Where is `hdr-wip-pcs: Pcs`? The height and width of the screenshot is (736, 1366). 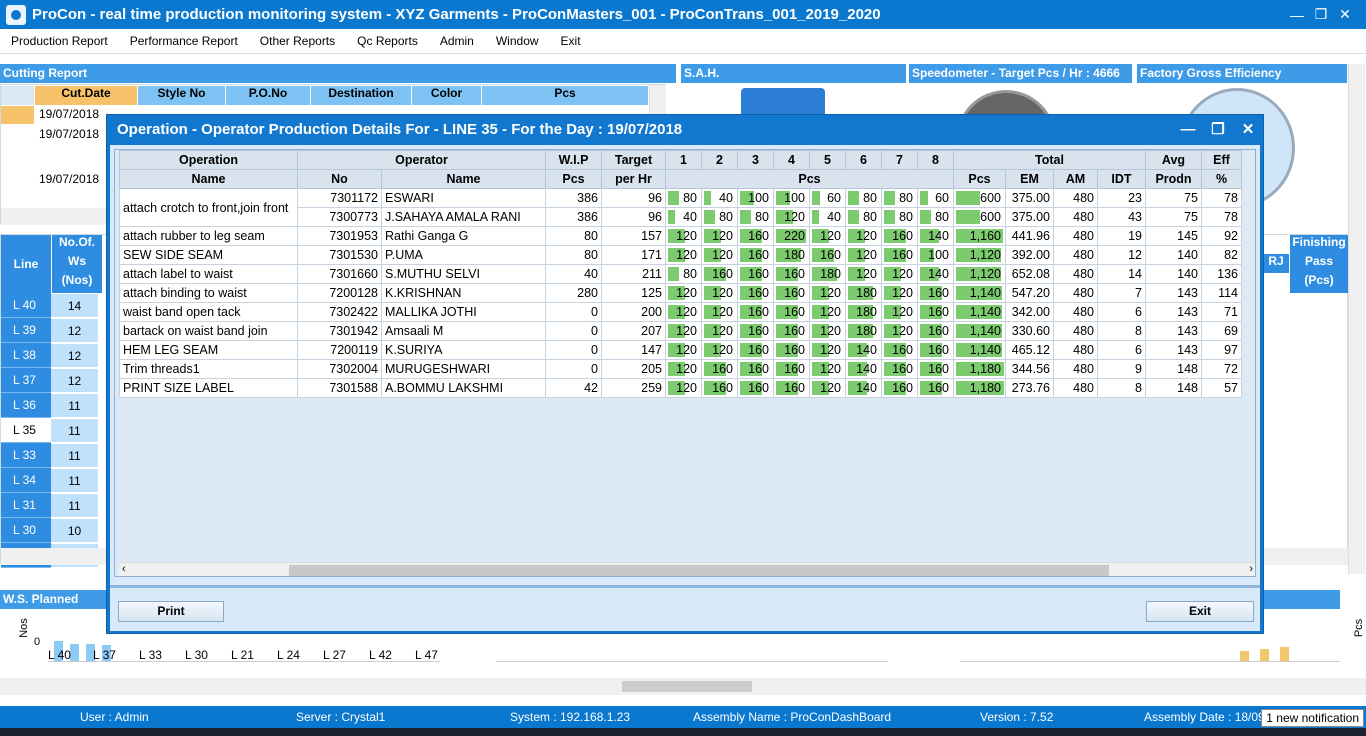 hdr-wip-pcs: Pcs is located at coordinates (573, 179).